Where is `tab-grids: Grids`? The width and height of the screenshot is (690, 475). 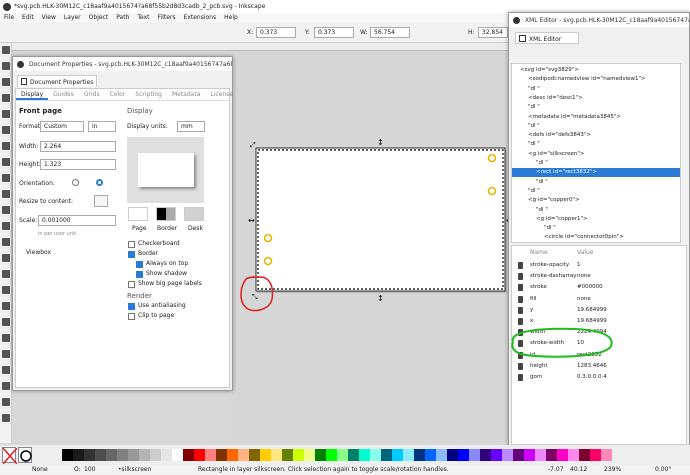
tab-grids: Grids is located at coordinates (92, 94).